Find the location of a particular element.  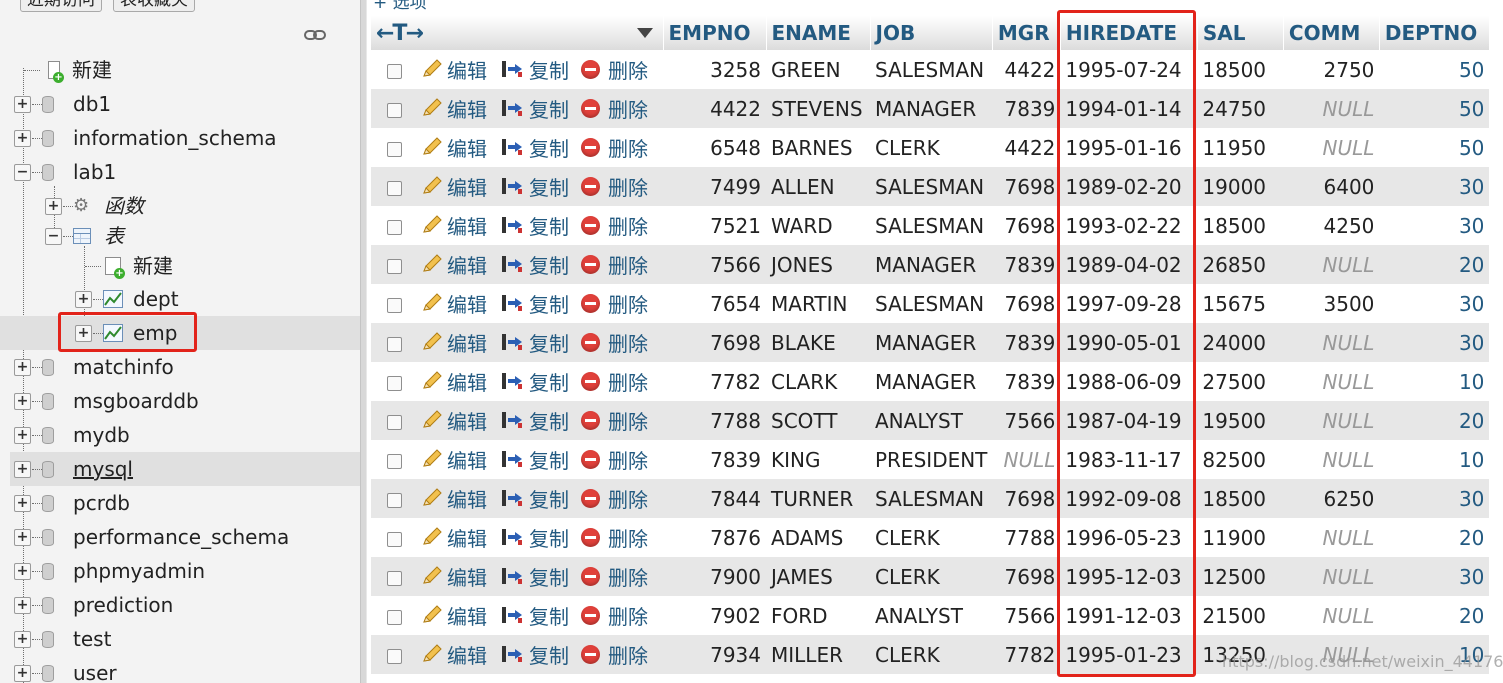

nav-item-test: + test is located at coordinates (180, 639).